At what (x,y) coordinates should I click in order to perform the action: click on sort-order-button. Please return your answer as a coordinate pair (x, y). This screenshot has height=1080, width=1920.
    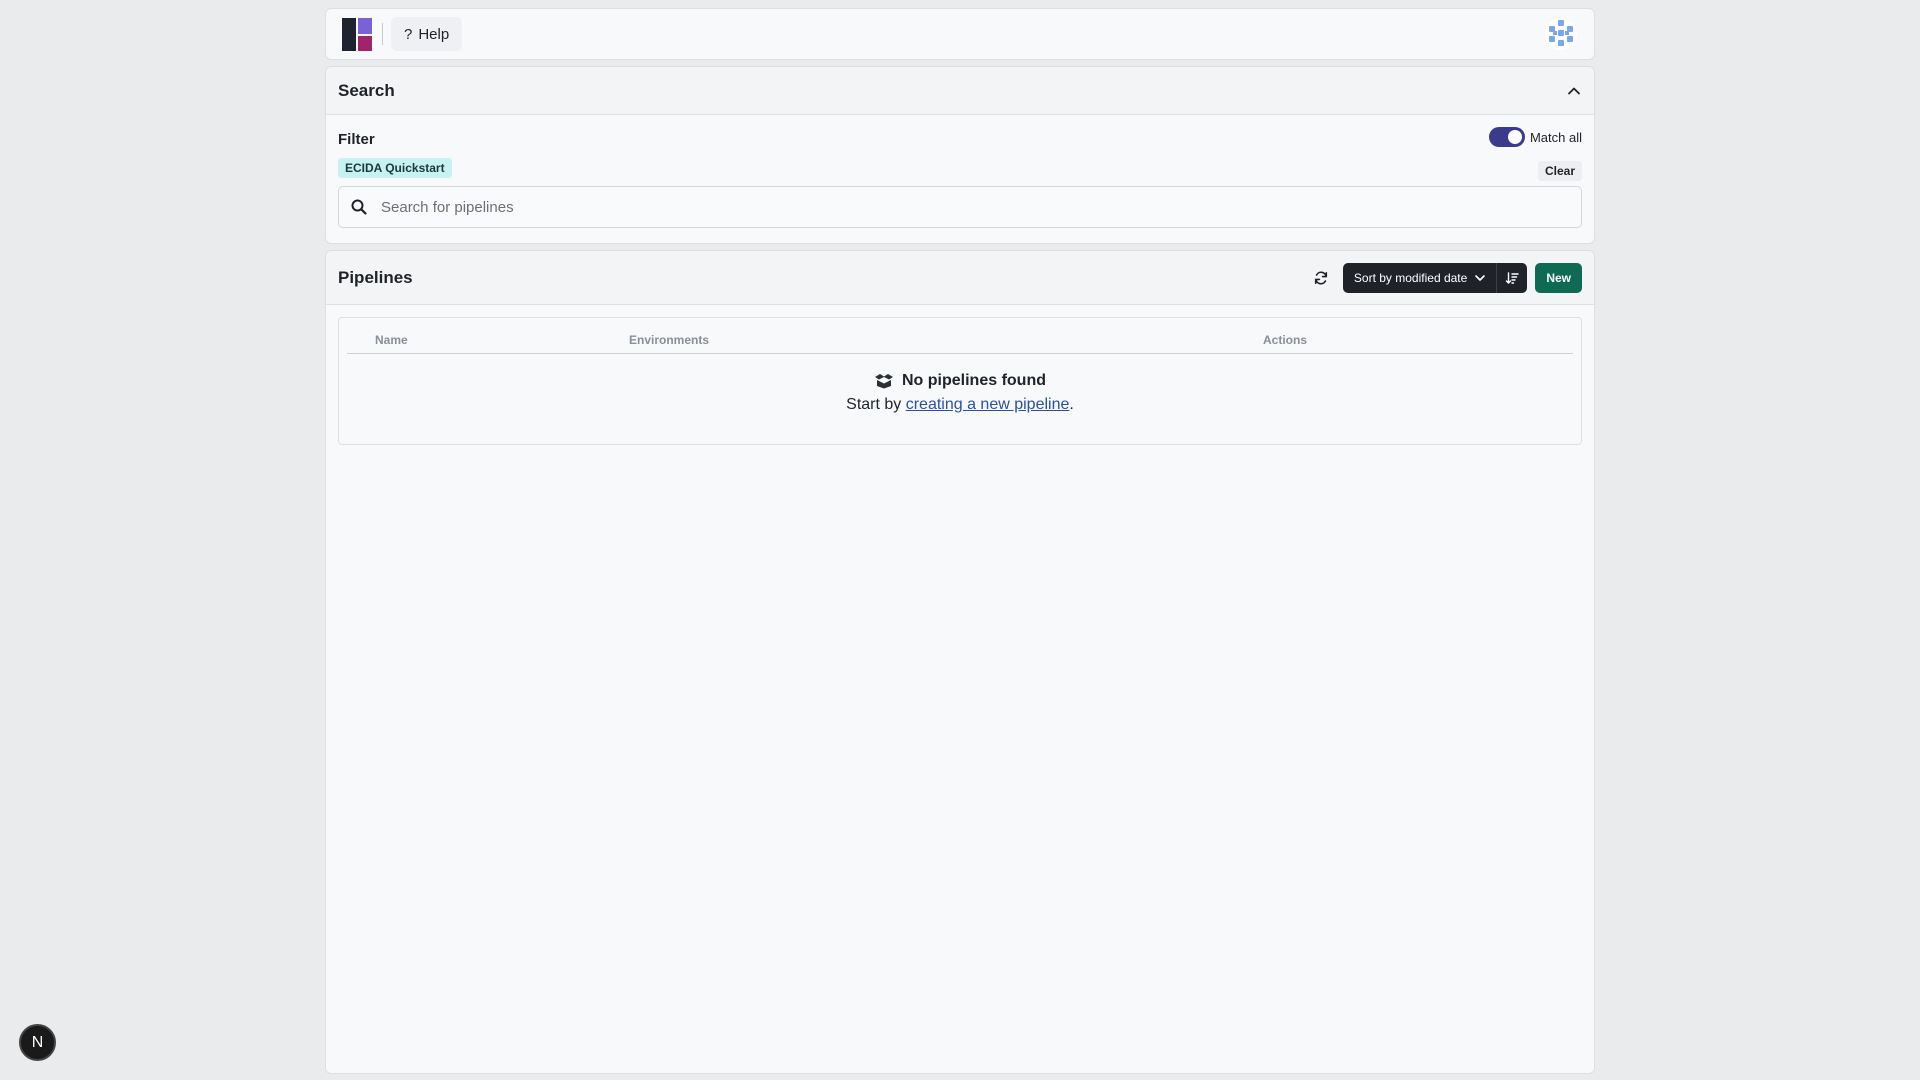
    Looking at the image, I should click on (1512, 278).